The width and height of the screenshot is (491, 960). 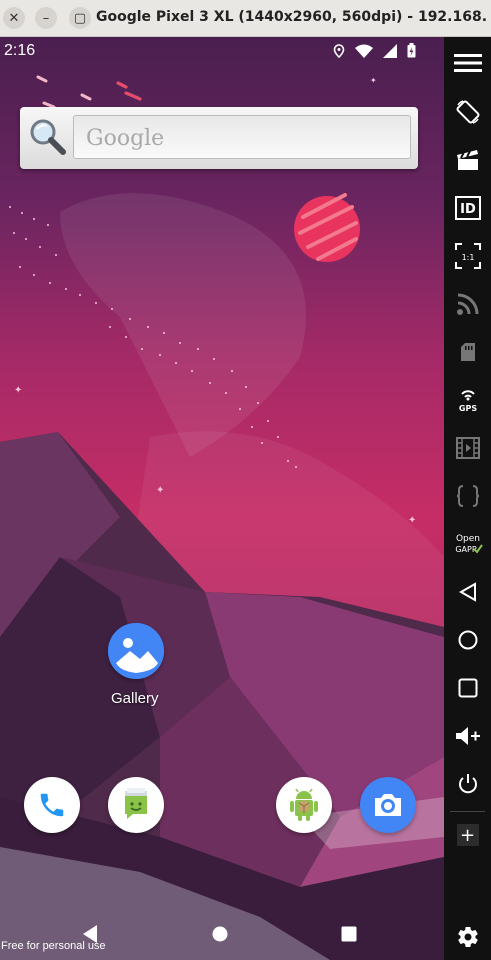 What do you see at coordinates (467, 408) in the screenshot?
I see `gps-label: GPS` at bounding box center [467, 408].